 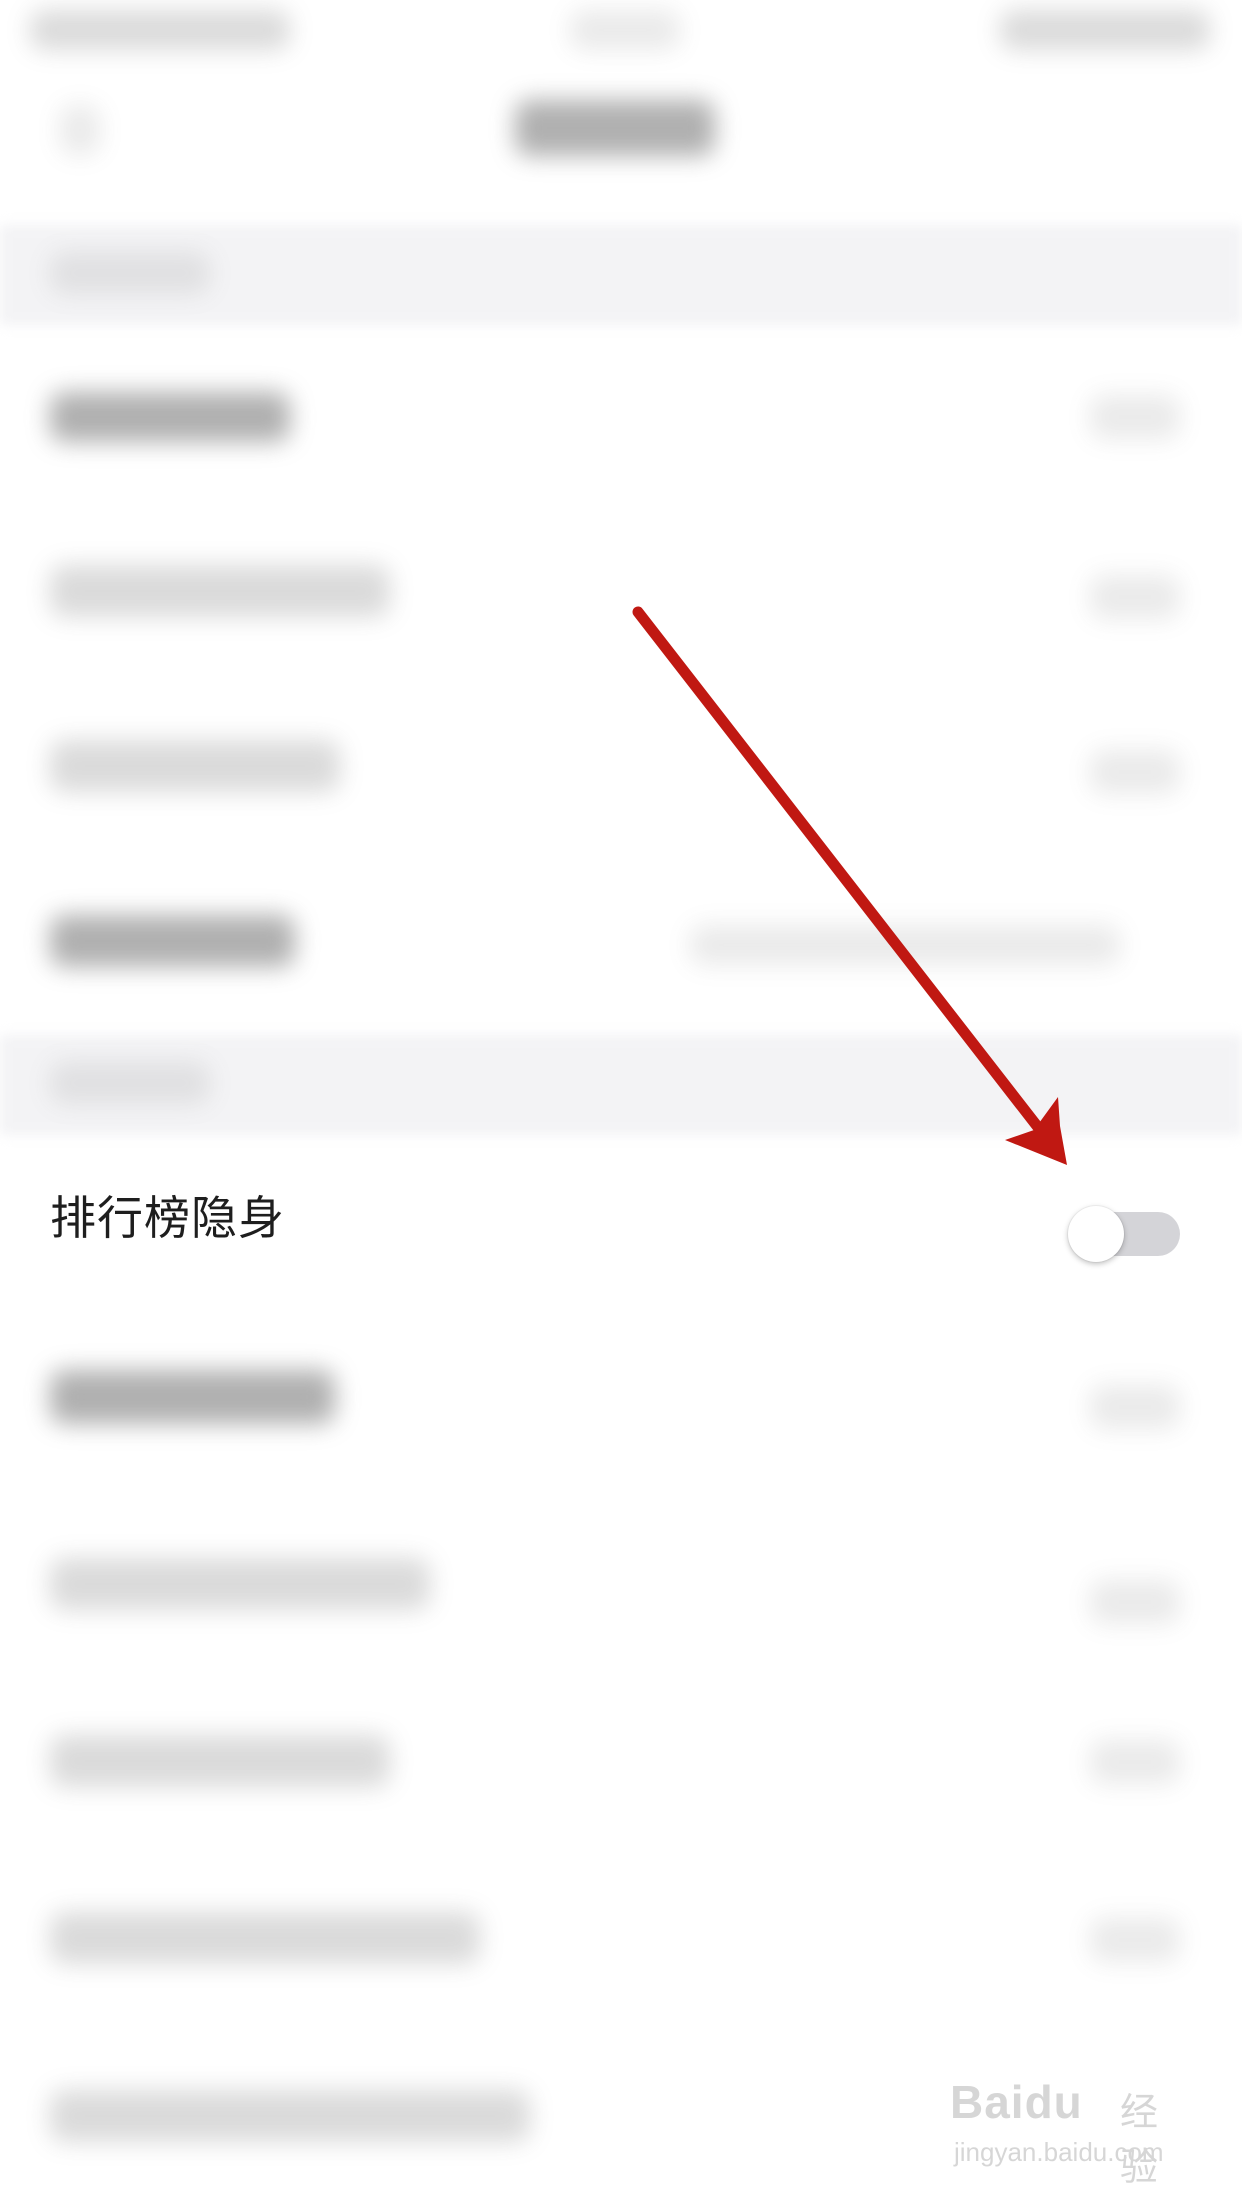 I want to click on setting-row-6-toggle, so click(x=1135, y=1407).